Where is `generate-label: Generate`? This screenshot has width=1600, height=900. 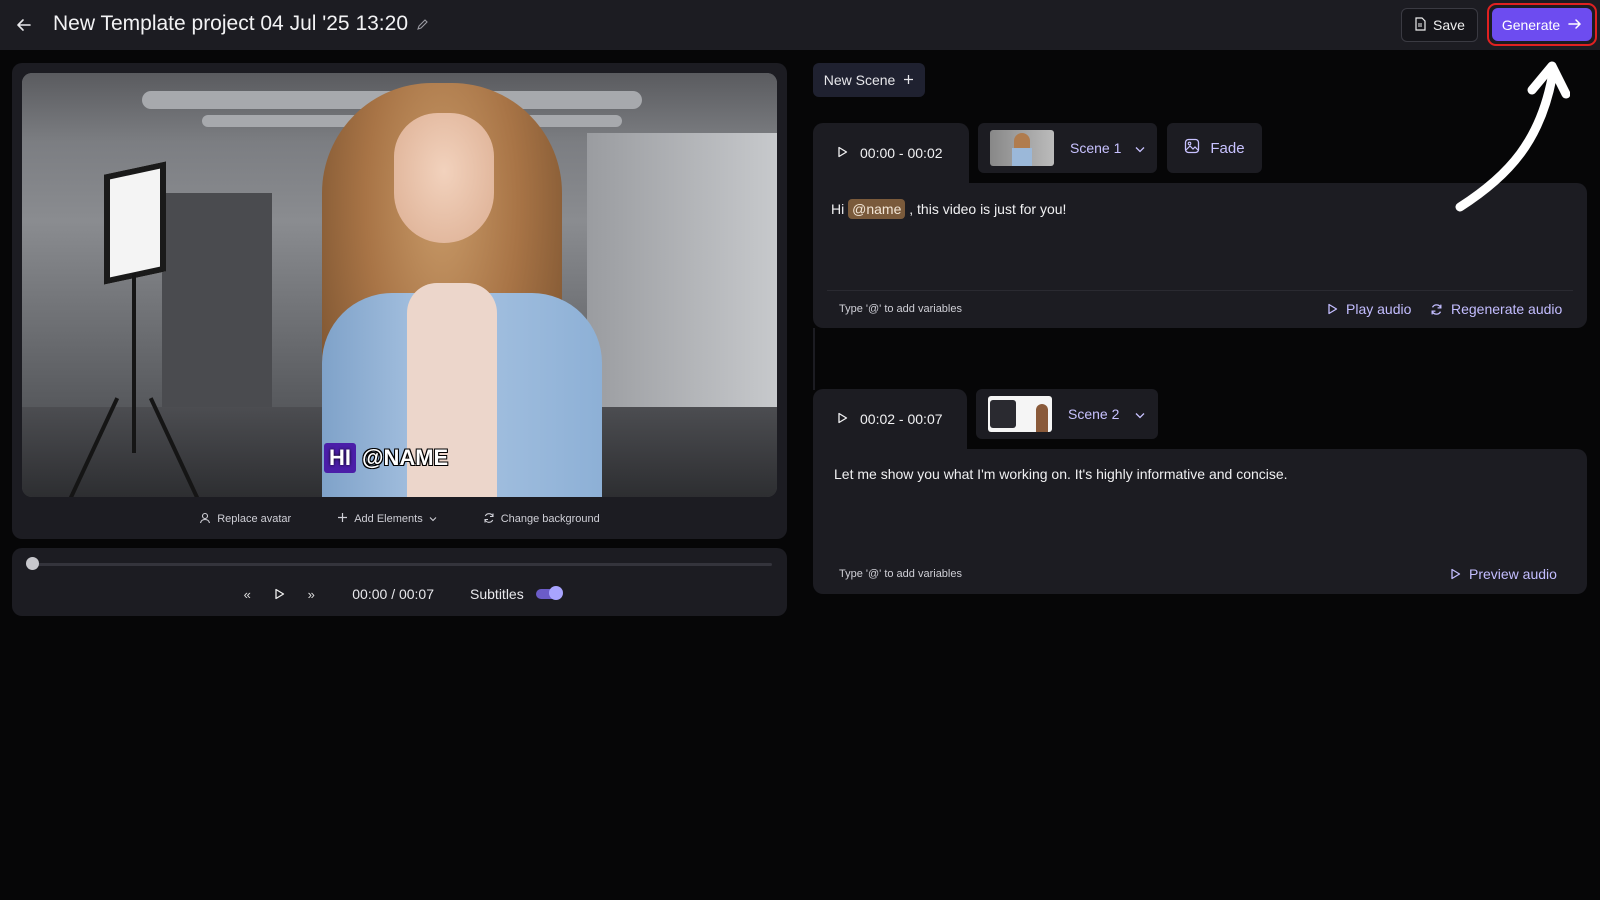
generate-label: Generate is located at coordinates (1531, 24).